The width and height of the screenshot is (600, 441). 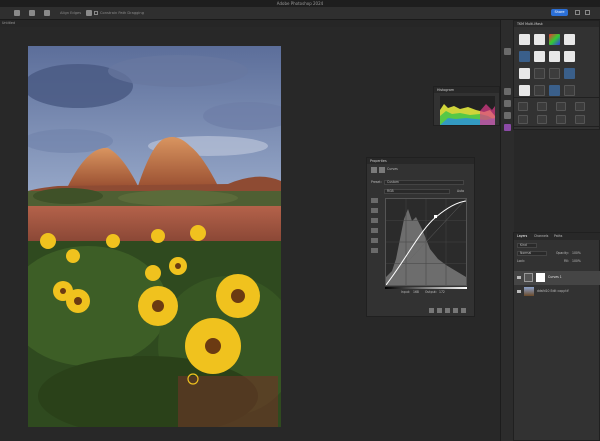 I want to click on adjustments-panel-icon, so click(x=507, y=103).